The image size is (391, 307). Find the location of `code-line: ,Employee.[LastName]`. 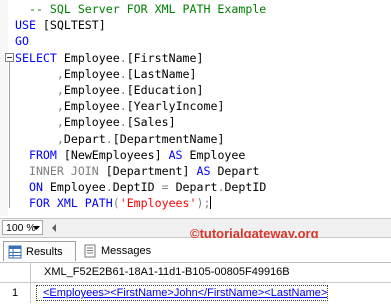

code-line: ,Employee.[LastName] is located at coordinates (140, 74).